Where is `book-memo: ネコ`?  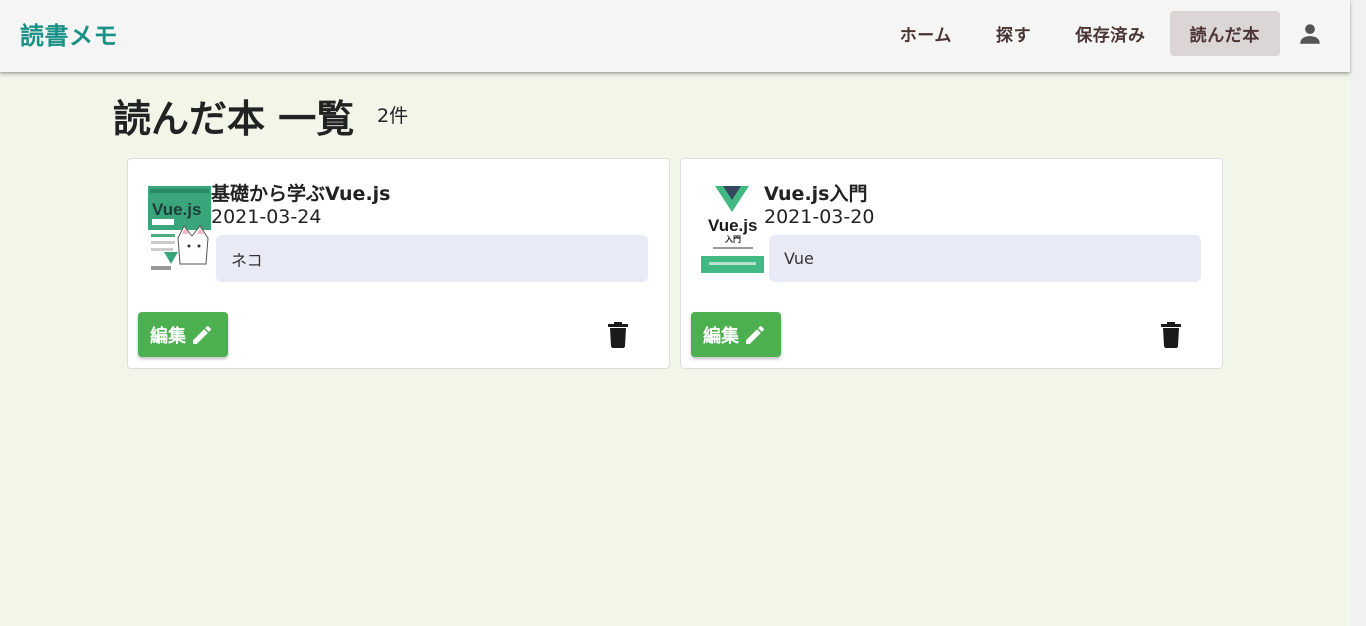 book-memo: ネコ is located at coordinates (432, 258).